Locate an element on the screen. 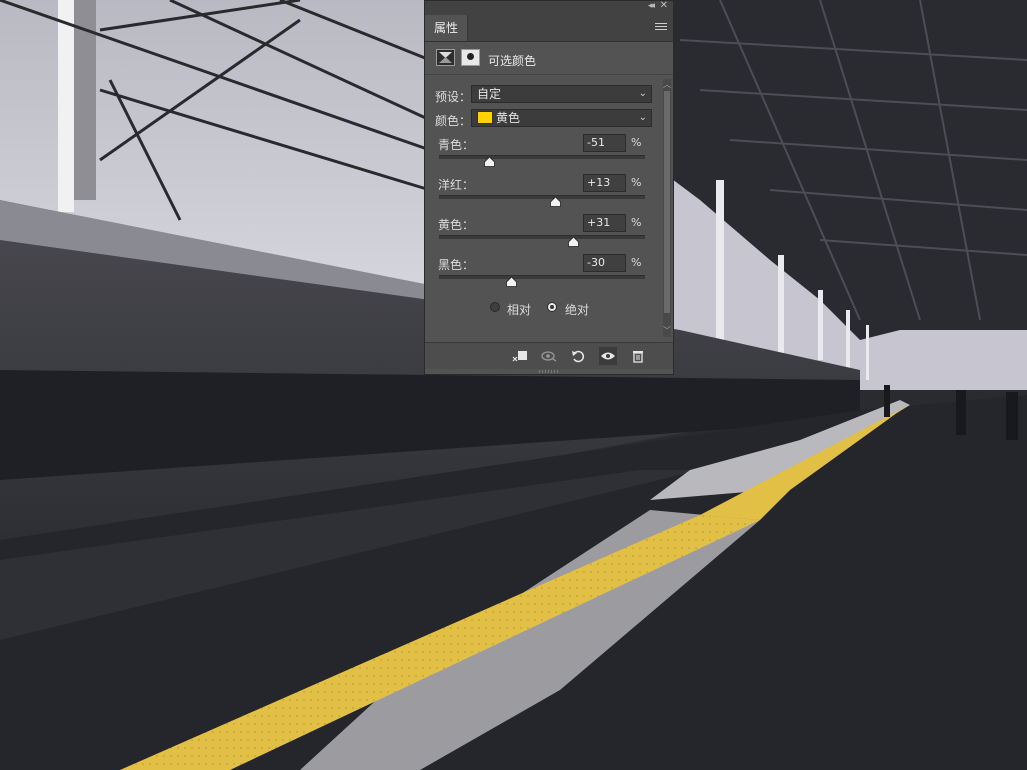 Image resolution: width=1027 pixels, height=770 pixels. visibility-eye-icon is located at coordinates (608, 356).